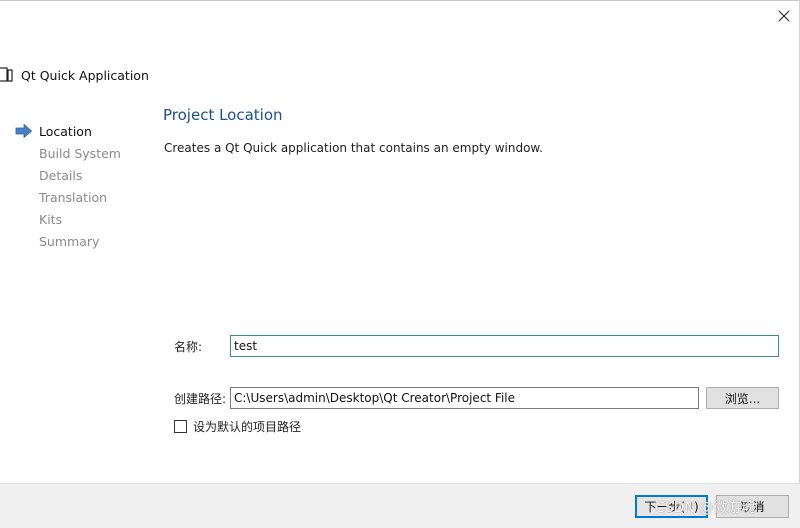 The height and width of the screenshot is (528, 800). Describe the element at coordinates (61, 175) in the screenshot. I see `step-label: Details` at that location.